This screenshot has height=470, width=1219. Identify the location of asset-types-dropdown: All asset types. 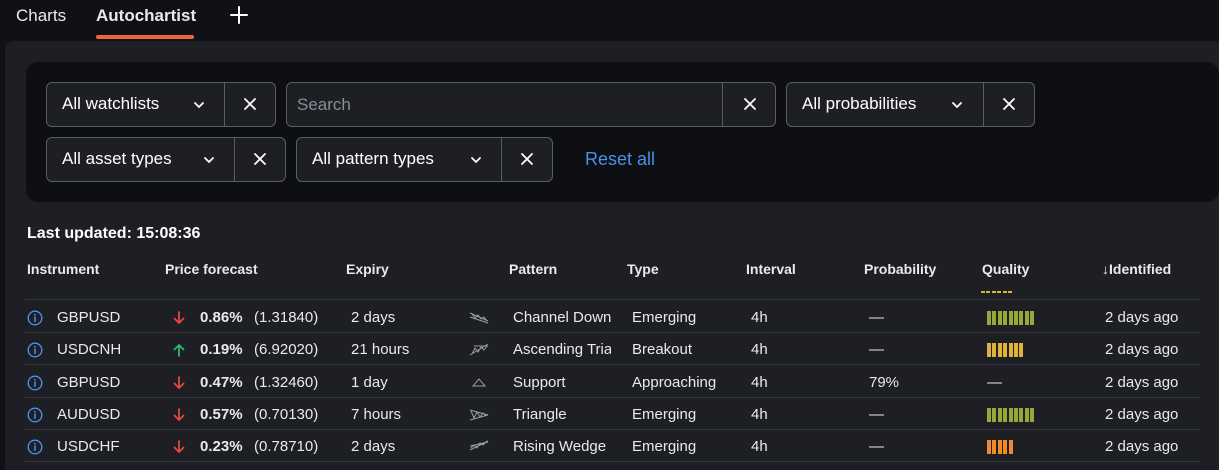
(141, 159).